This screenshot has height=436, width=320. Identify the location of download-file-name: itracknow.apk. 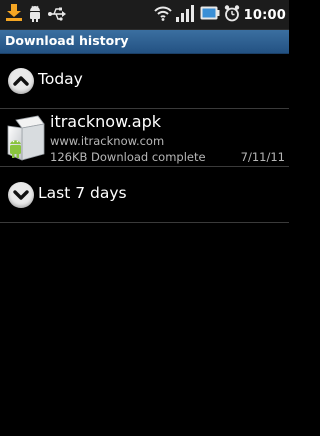
(106, 121).